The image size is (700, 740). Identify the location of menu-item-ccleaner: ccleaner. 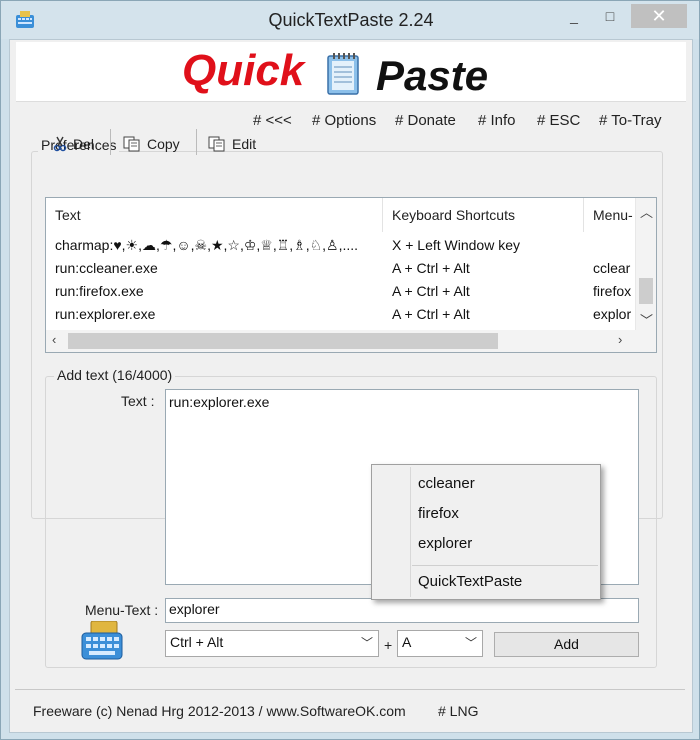
(446, 483).